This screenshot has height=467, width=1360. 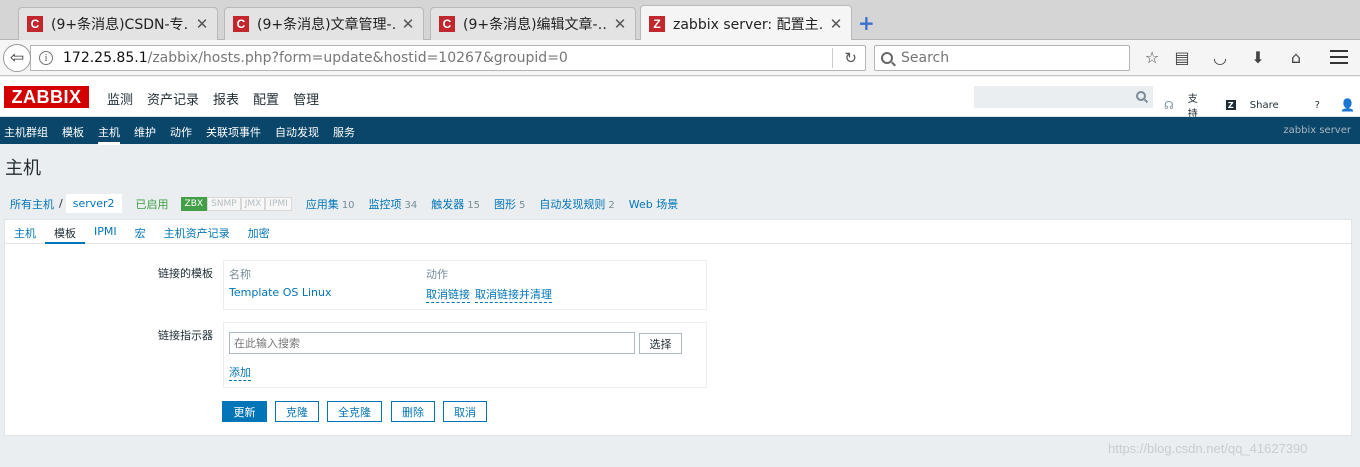 I want to click on tab-templates: 模板, so click(x=65, y=232).